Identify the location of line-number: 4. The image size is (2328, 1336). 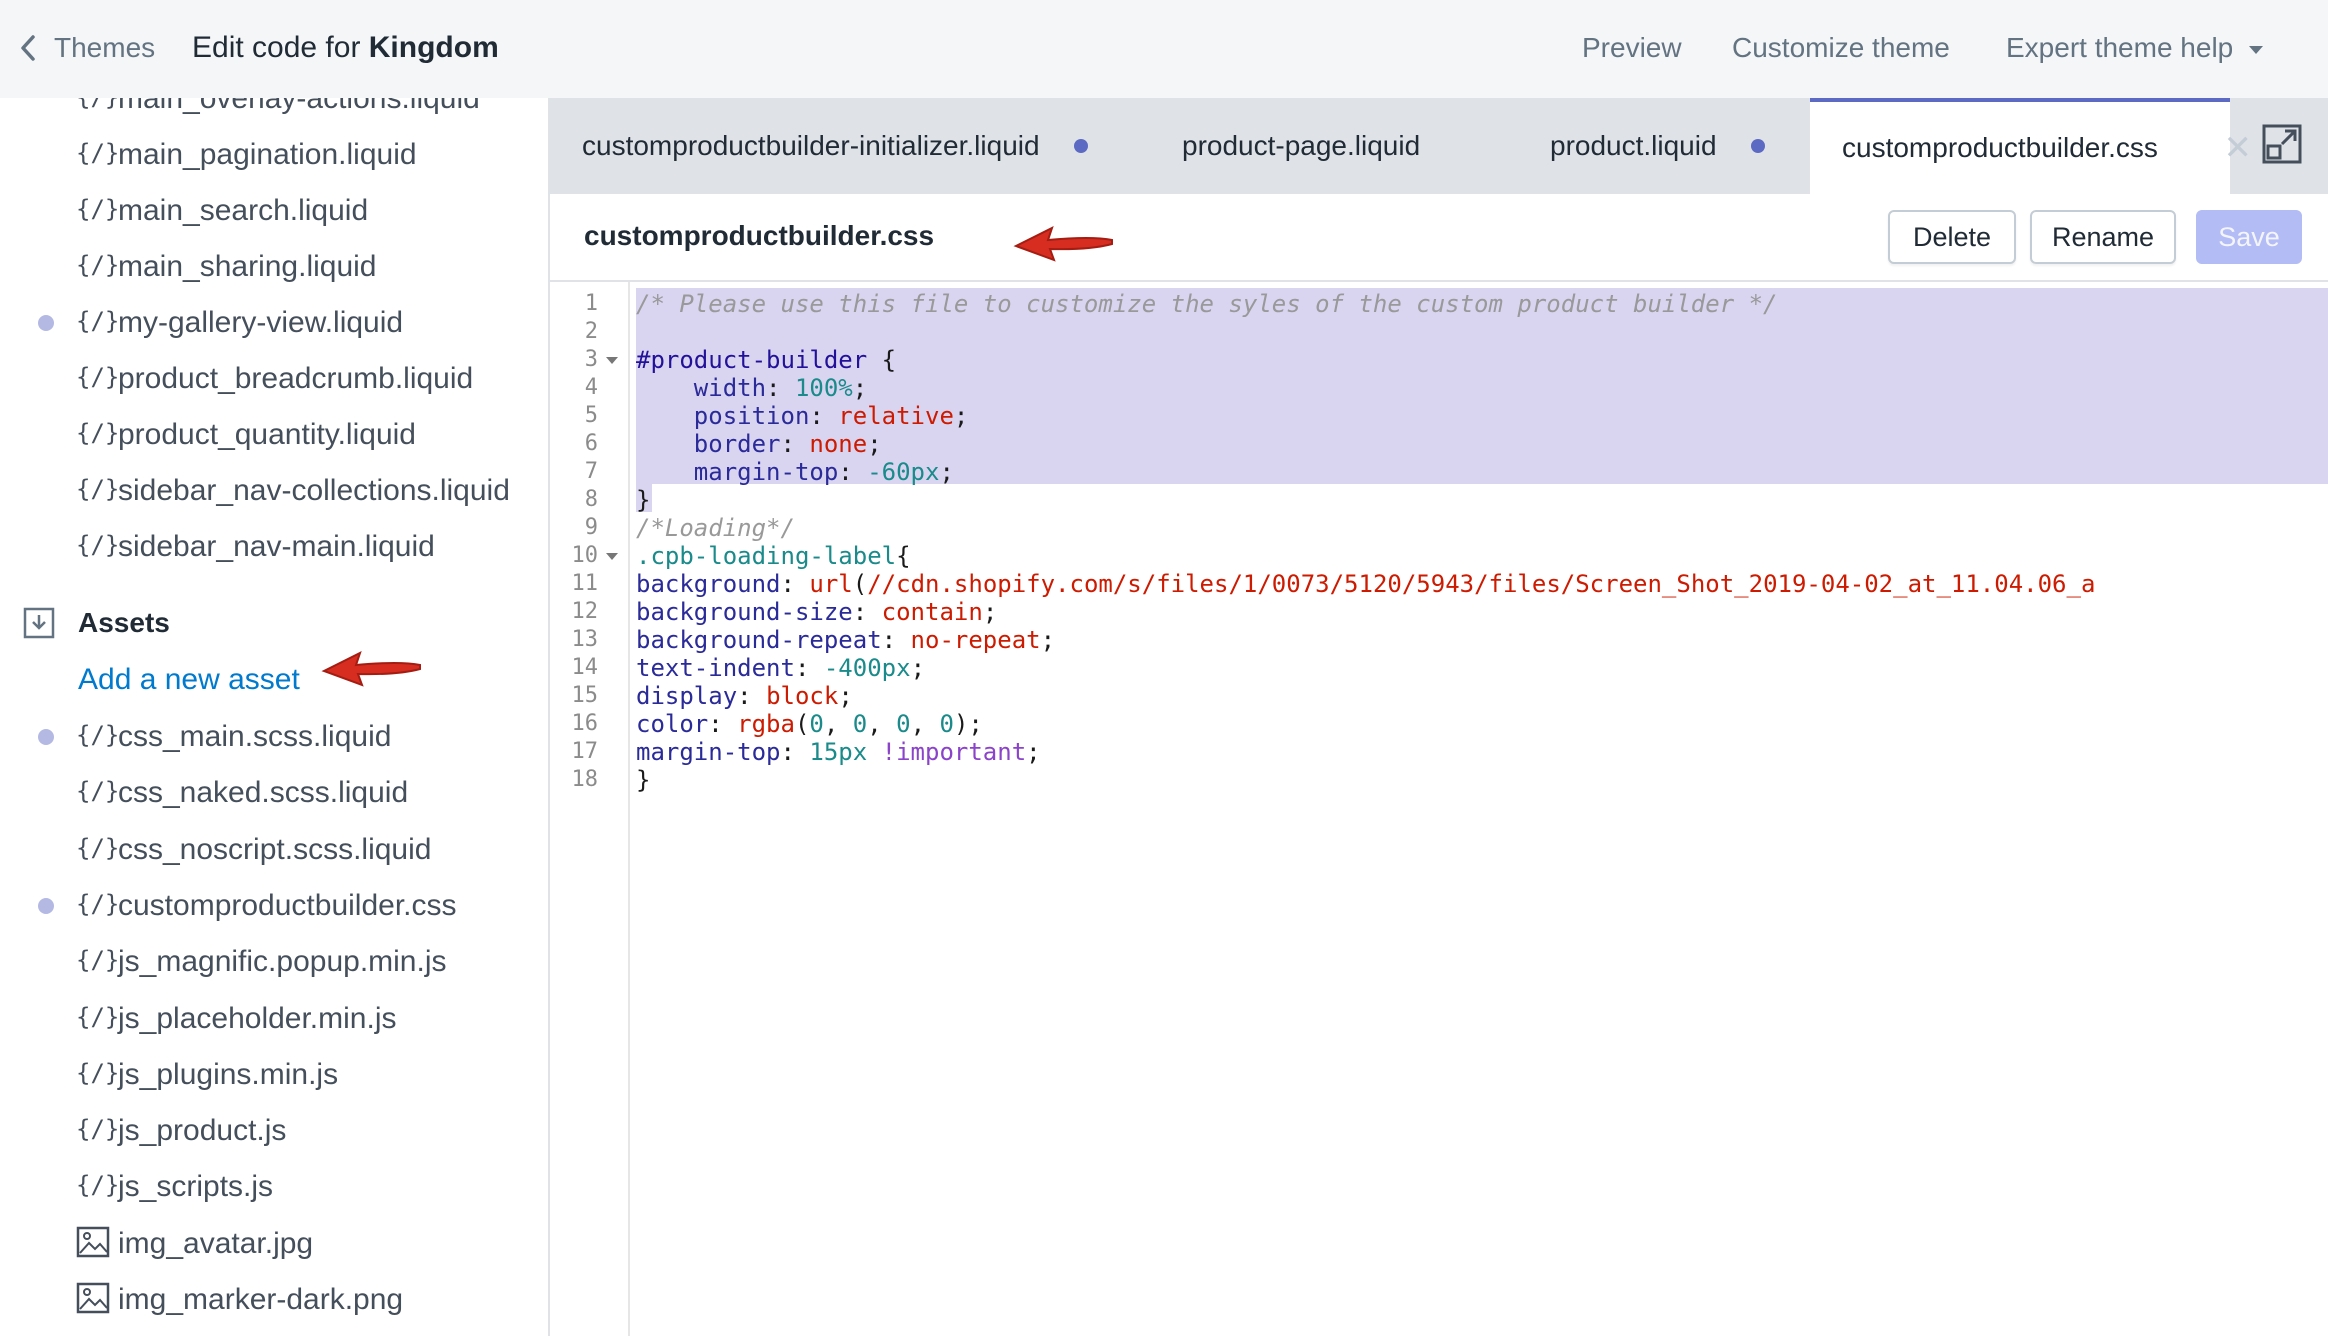
(591, 387).